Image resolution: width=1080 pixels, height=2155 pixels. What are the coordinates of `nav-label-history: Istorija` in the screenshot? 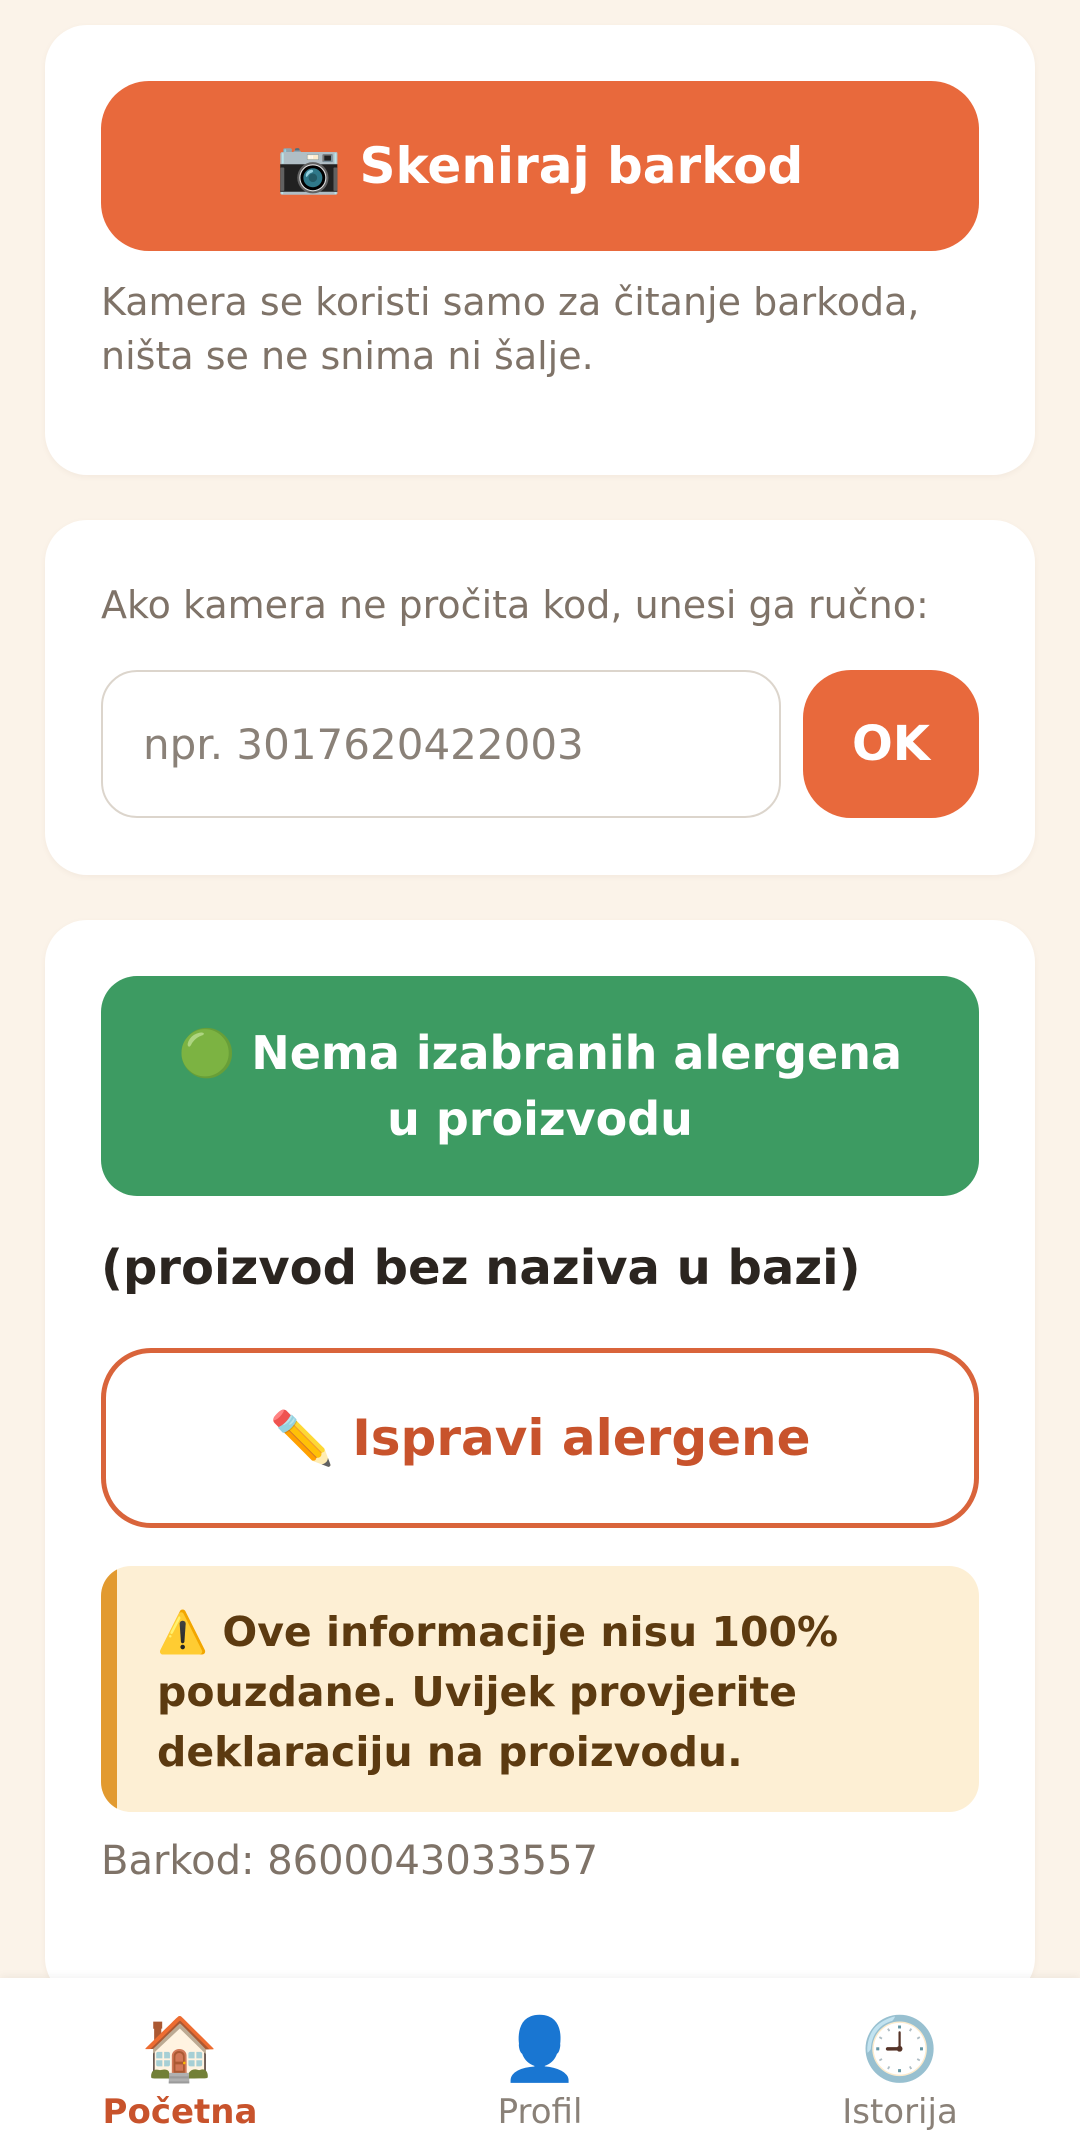 It's located at (900, 2112).